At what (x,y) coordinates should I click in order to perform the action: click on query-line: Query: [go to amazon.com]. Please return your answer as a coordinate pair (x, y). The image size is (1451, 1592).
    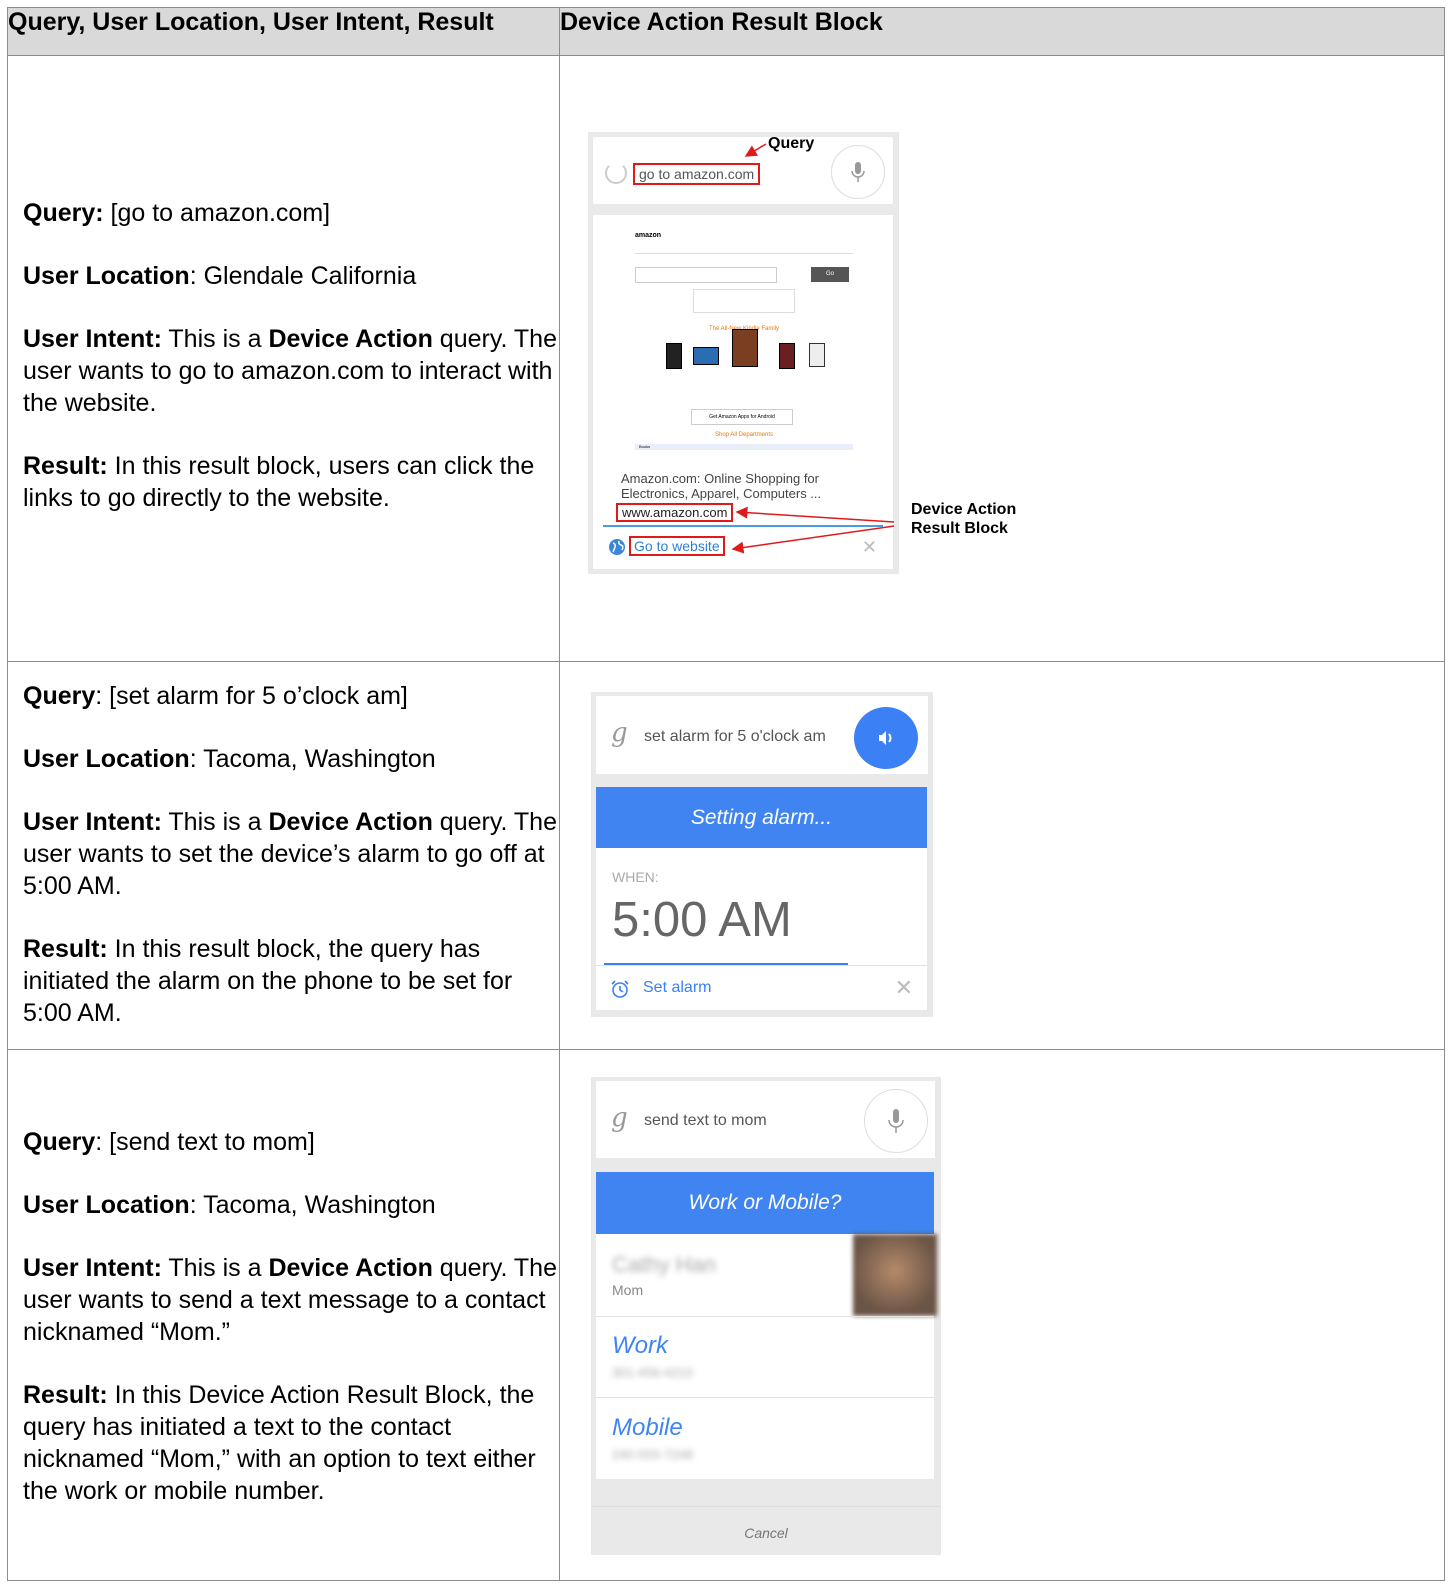
    Looking at the image, I should click on (293, 213).